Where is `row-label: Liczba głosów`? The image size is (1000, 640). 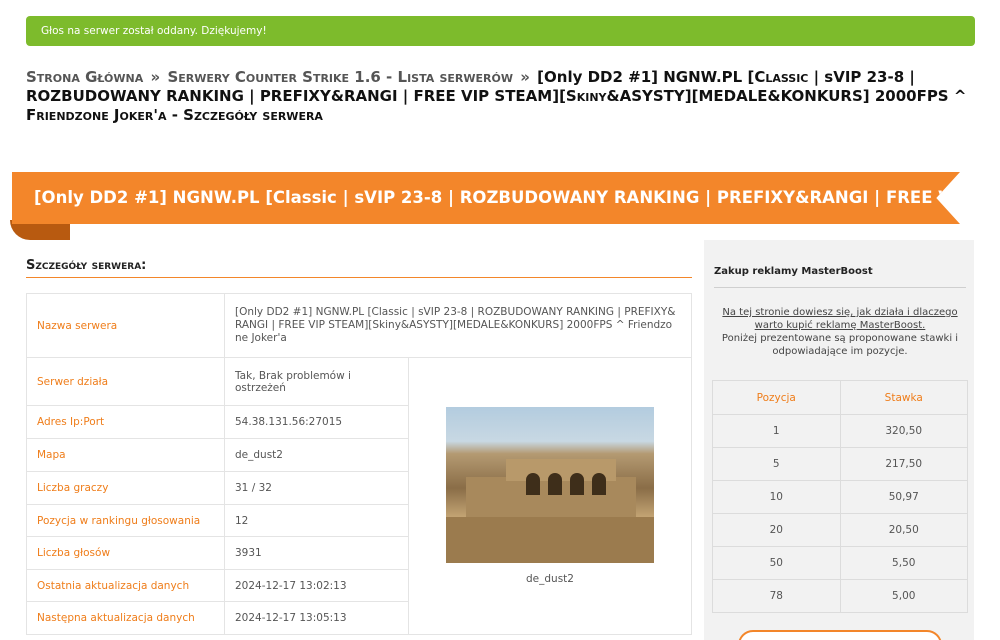 row-label: Liczba głosów is located at coordinates (125, 553).